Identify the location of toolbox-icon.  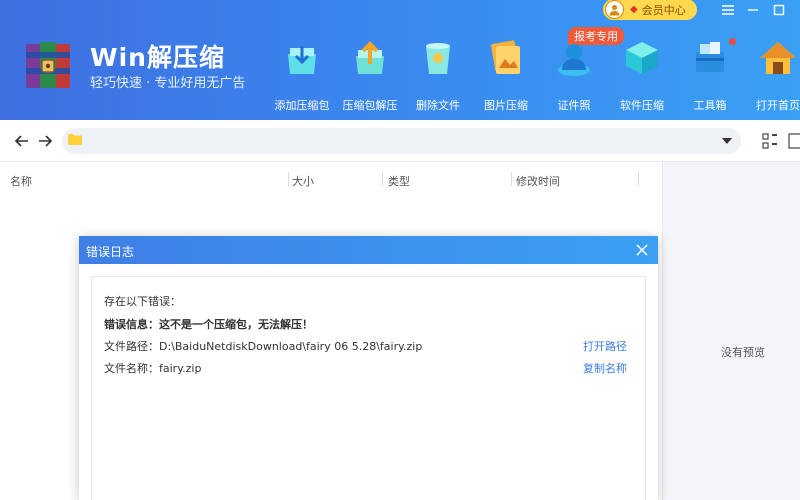
(710, 57).